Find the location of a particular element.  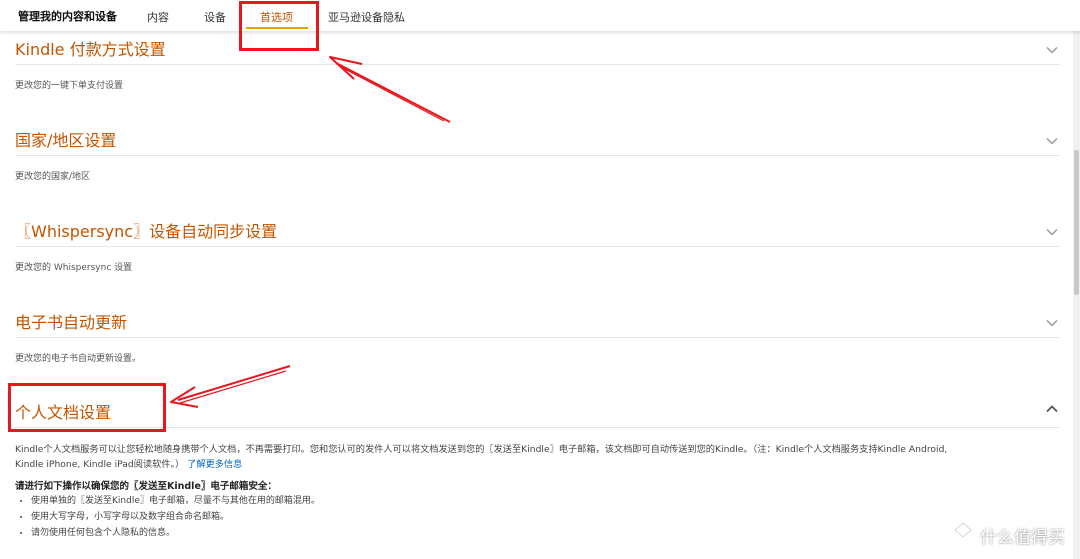

personal-docs-intro-line2: Kindle iPhone, Kindle iPad阅读软件。） is located at coordinates (100, 464).